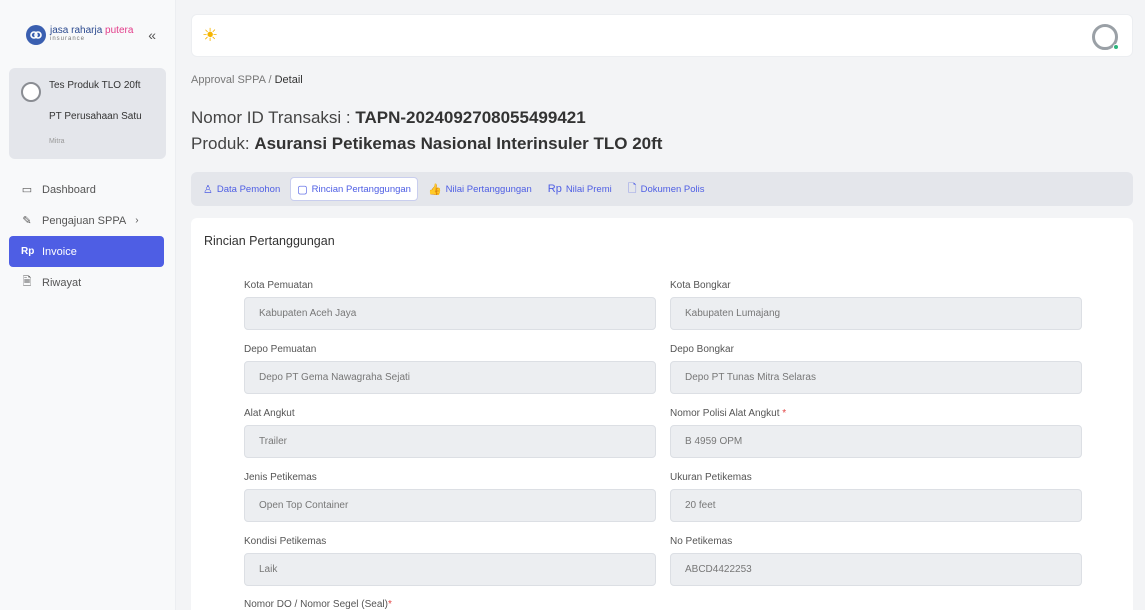 This screenshot has width=1145, height=610. What do you see at coordinates (59, 251) in the screenshot?
I see `sidebar-item-label: Invoice` at bounding box center [59, 251].